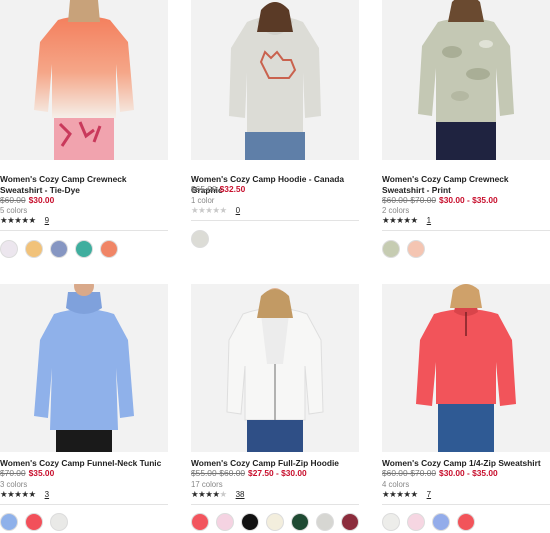 Image resolution: width=550 pixels, height=533 pixels. What do you see at coordinates (27, 473) in the screenshot?
I see `product-price: $70.00 $35.00` at bounding box center [27, 473].